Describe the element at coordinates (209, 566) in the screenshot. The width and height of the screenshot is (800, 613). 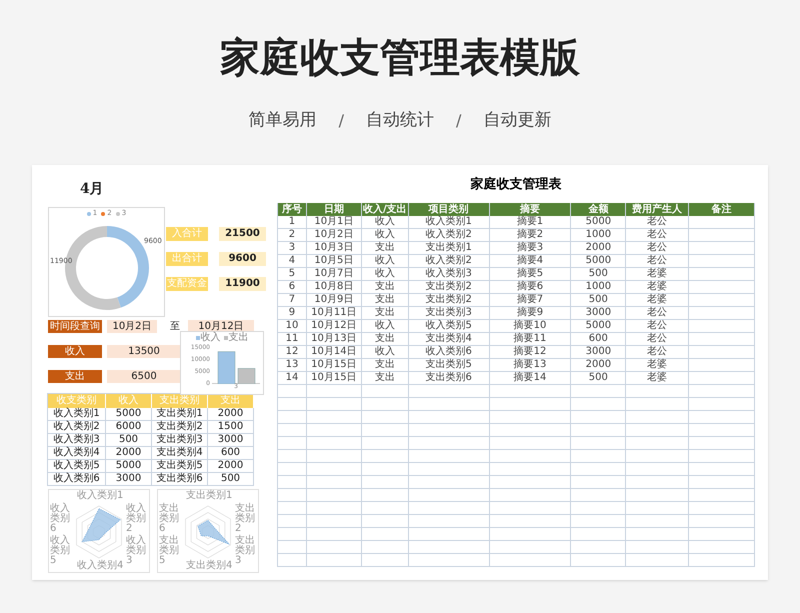
I see `axis-label: 支出类别4` at that location.